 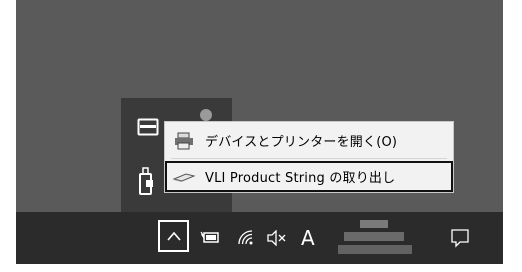 What do you see at coordinates (277, 238) in the screenshot?
I see `volume-muted-icon` at bounding box center [277, 238].